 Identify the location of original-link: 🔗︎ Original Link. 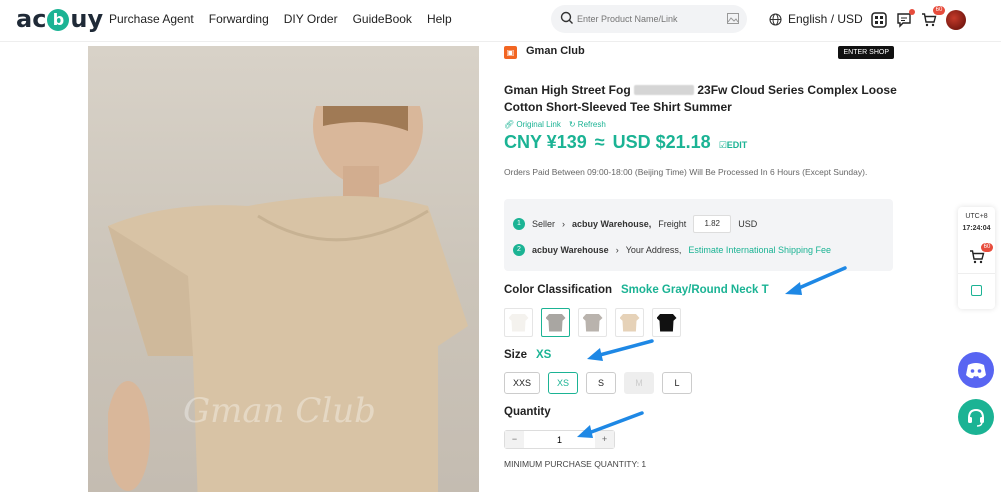
(532, 124).